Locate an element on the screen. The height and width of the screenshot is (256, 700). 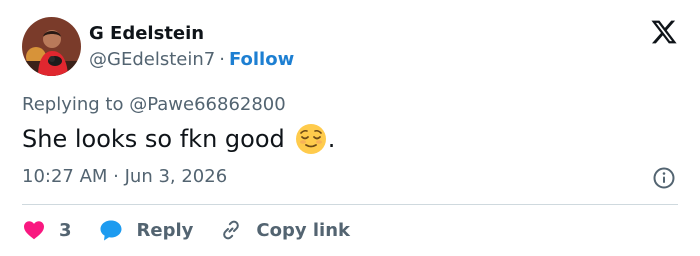
replying-to: Replying to @Pawe66862800 is located at coordinates (154, 105).